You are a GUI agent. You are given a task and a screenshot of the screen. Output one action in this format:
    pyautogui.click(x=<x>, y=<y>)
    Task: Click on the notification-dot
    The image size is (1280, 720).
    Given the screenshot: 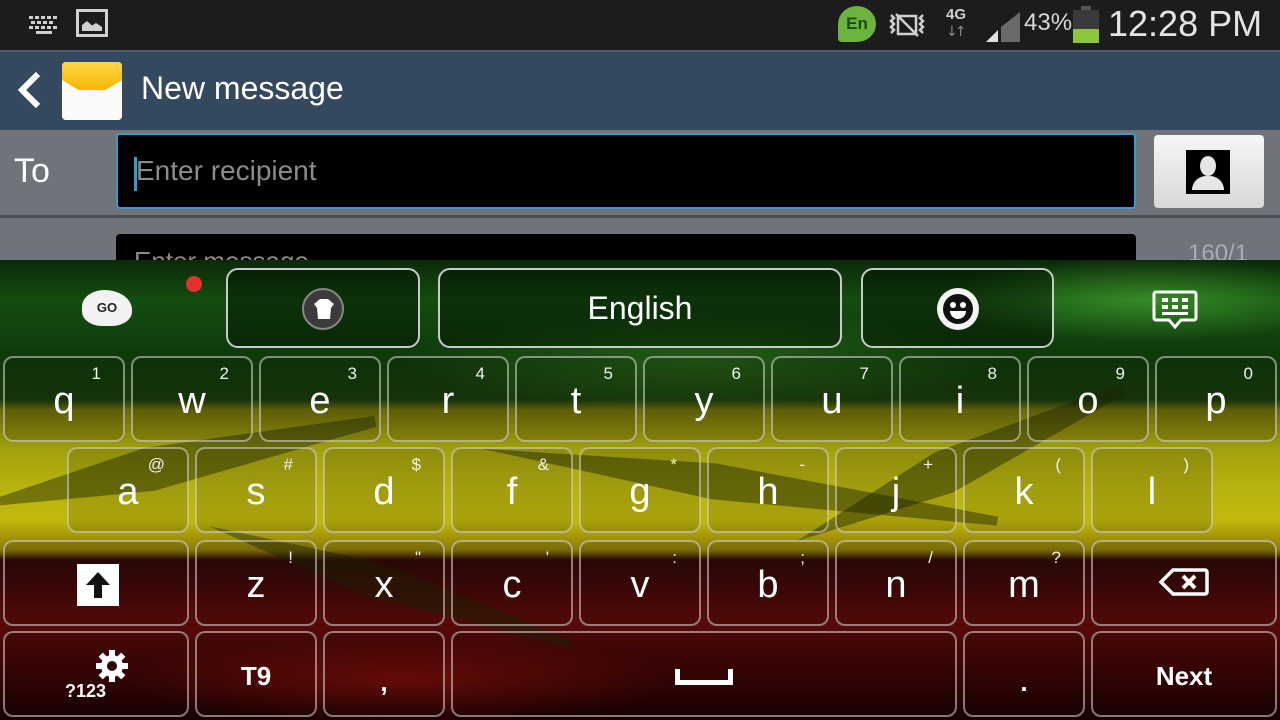 What is the action you would take?
    pyautogui.click(x=194, y=284)
    